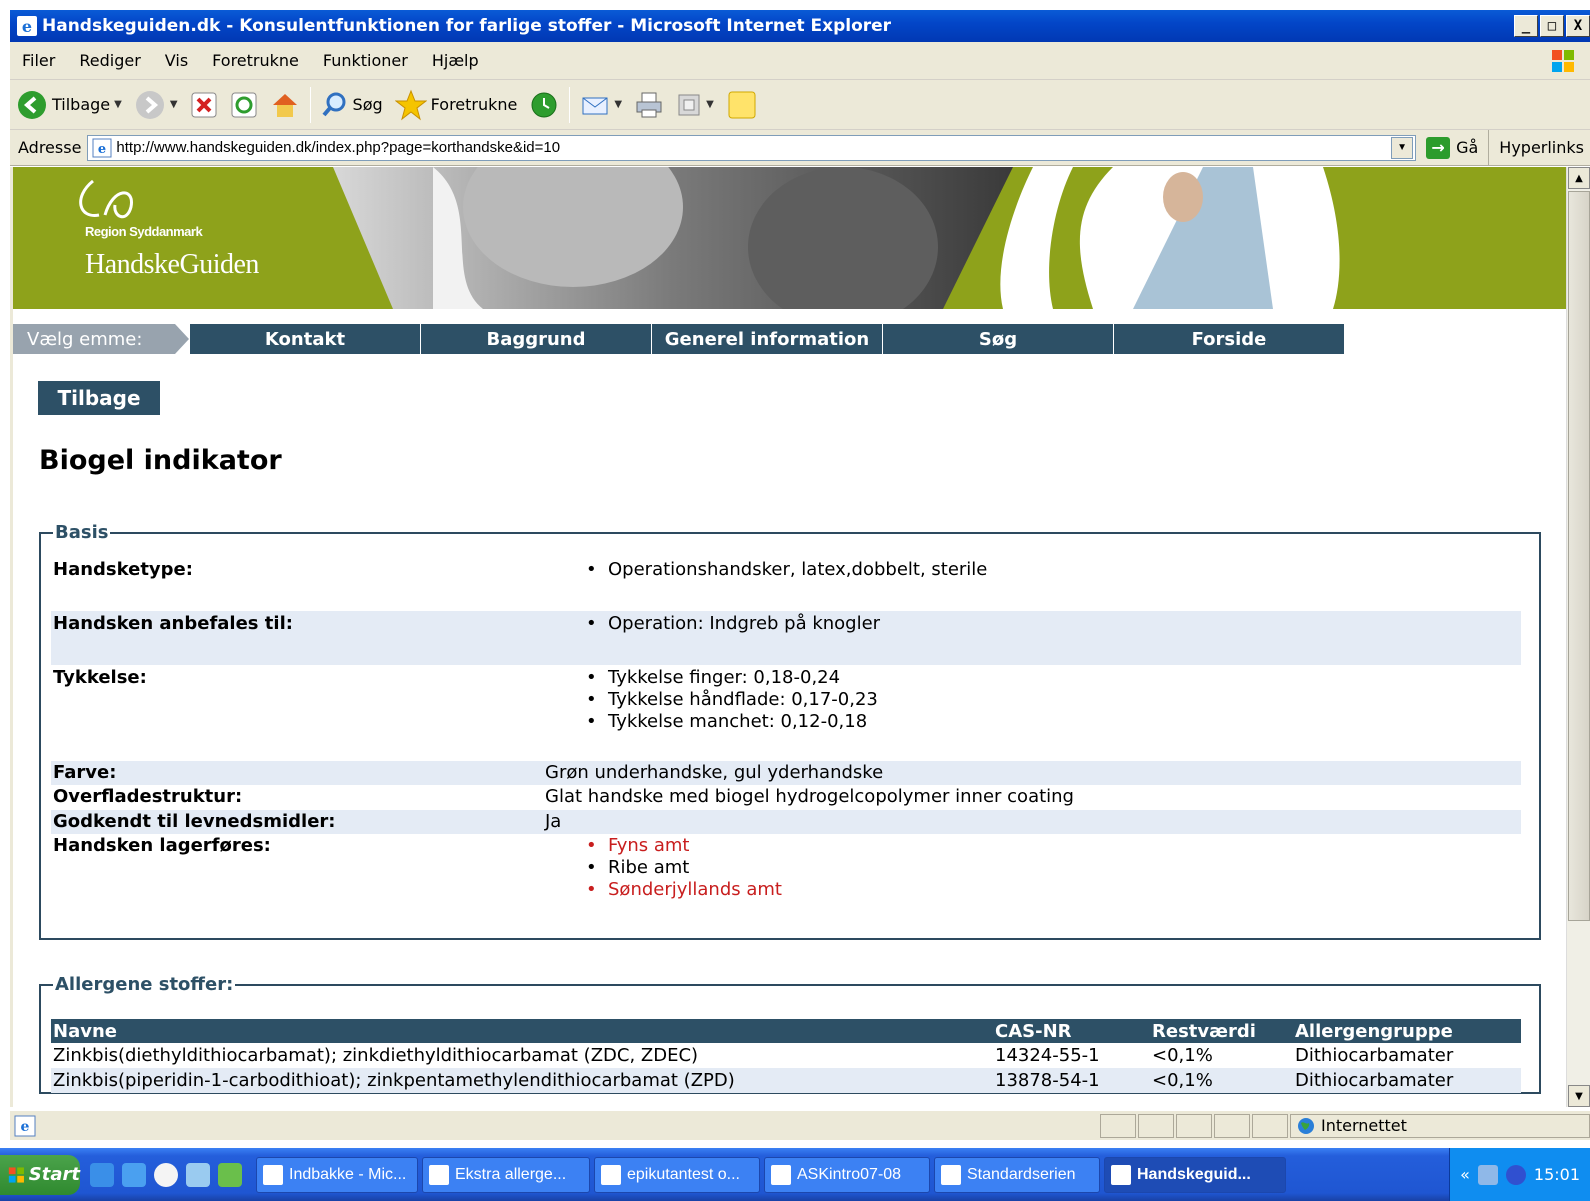 This screenshot has height=1201, width=1590. Describe the element at coordinates (684, 846) in the screenshot. I see `lager-link-fyns: Fyns amt` at that location.